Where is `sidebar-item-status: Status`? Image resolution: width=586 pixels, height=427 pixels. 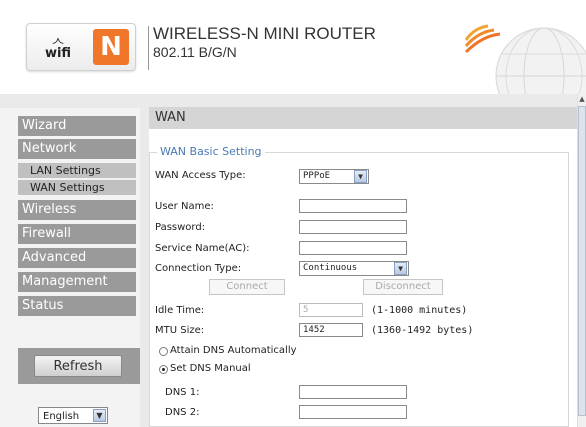 sidebar-item-status: Status is located at coordinates (77, 306).